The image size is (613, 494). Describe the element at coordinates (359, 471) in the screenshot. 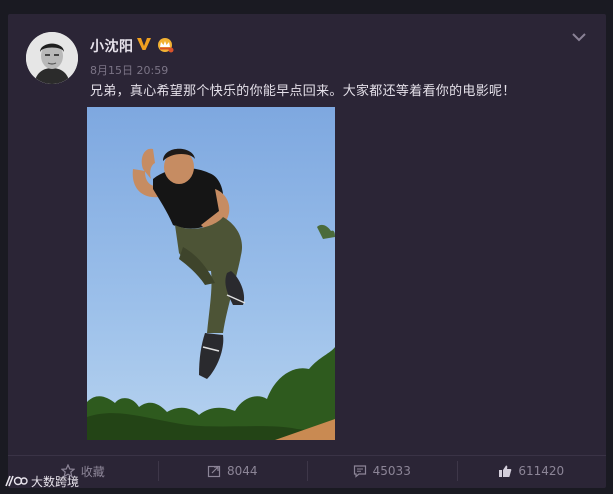

I see `comment-icon` at that location.